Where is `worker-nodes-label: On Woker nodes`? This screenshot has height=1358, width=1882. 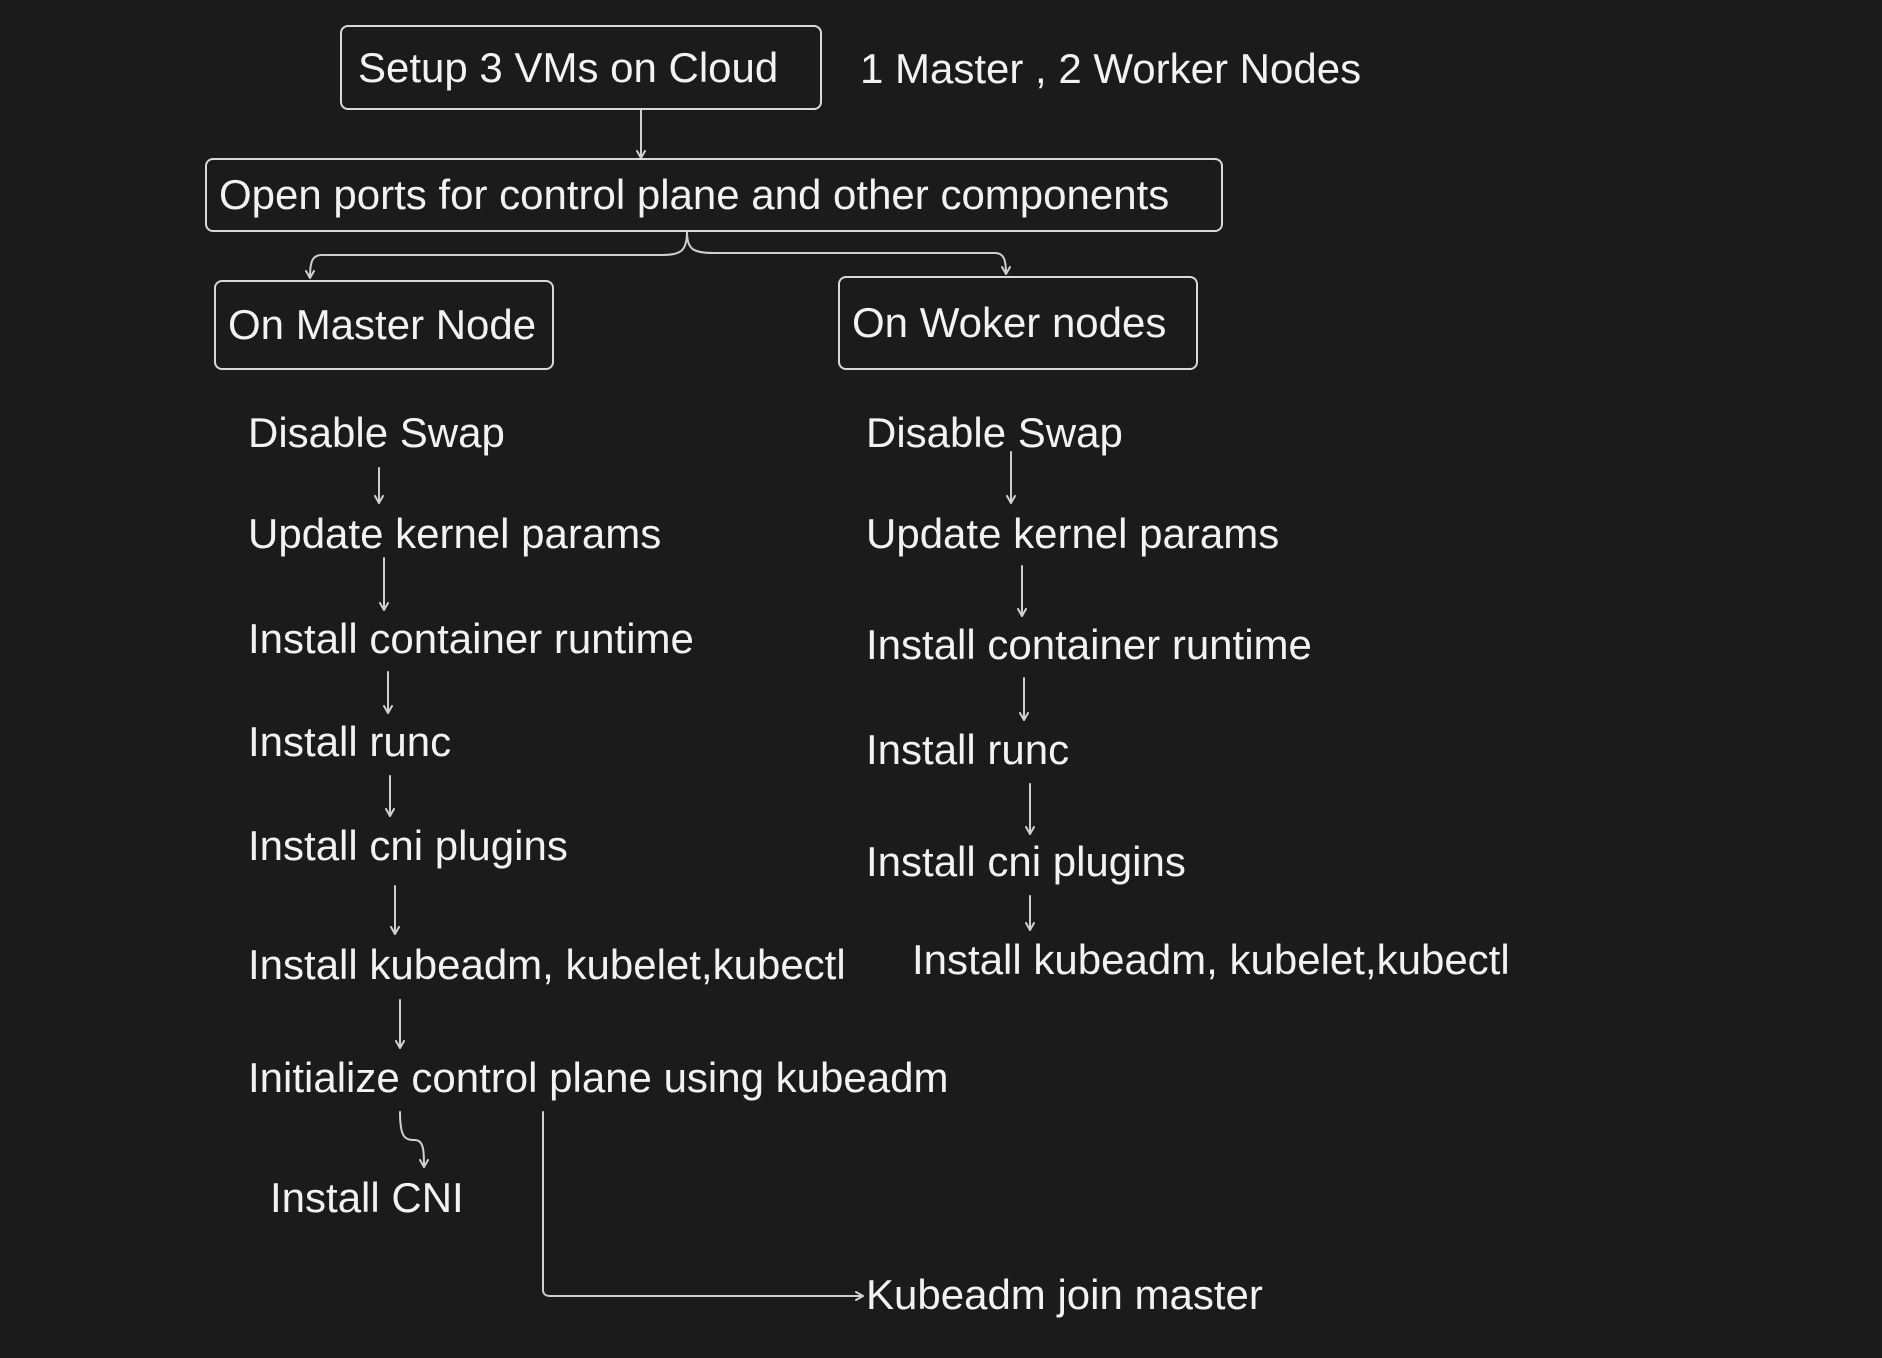
worker-nodes-label: On Woker nodes is located at coordinates (1009, 322).